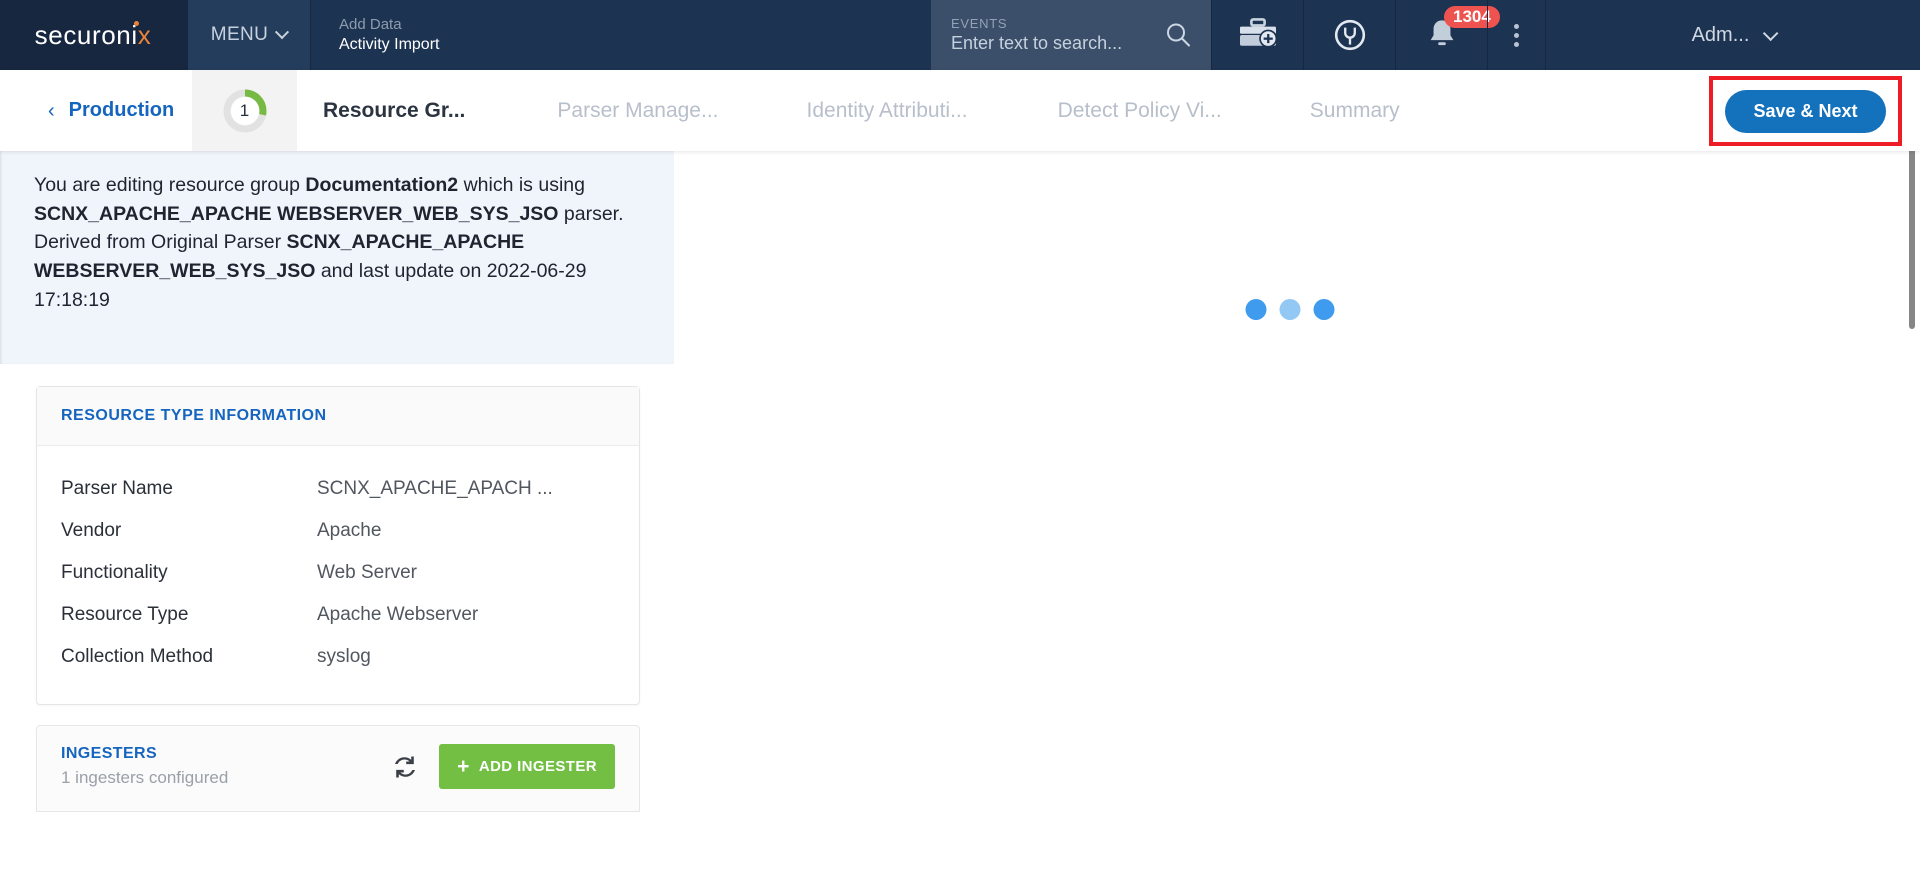 Image resolution: width=1920 pixels, height=877 pixels. I want to click on save-and-next-button: Save & Next, so click(1805, 111).